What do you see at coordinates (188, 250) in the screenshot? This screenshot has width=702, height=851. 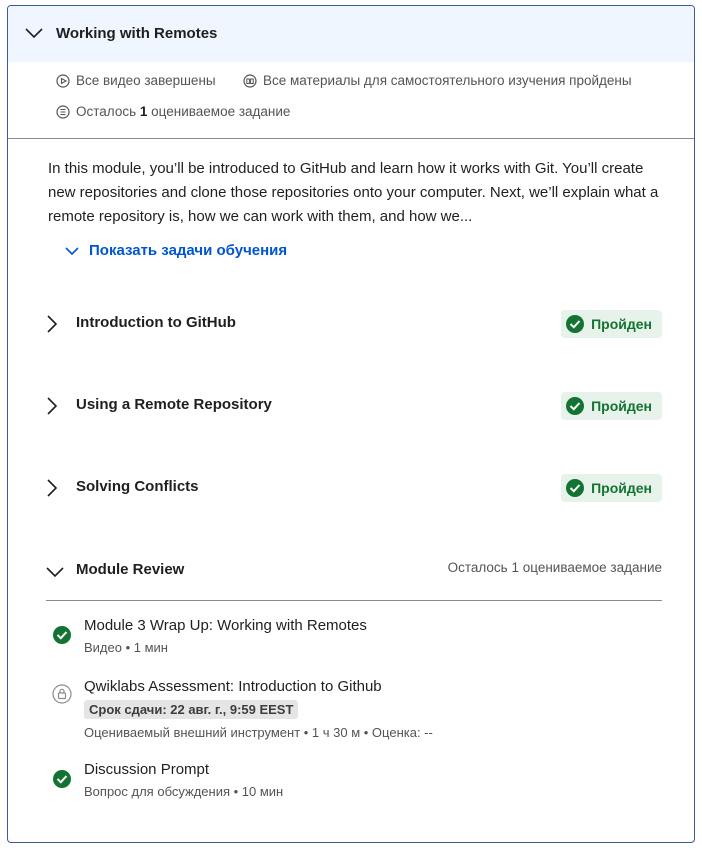 I see `show-learning-goals-label: Показать задачи обучения` at bounding box center [188, 250].